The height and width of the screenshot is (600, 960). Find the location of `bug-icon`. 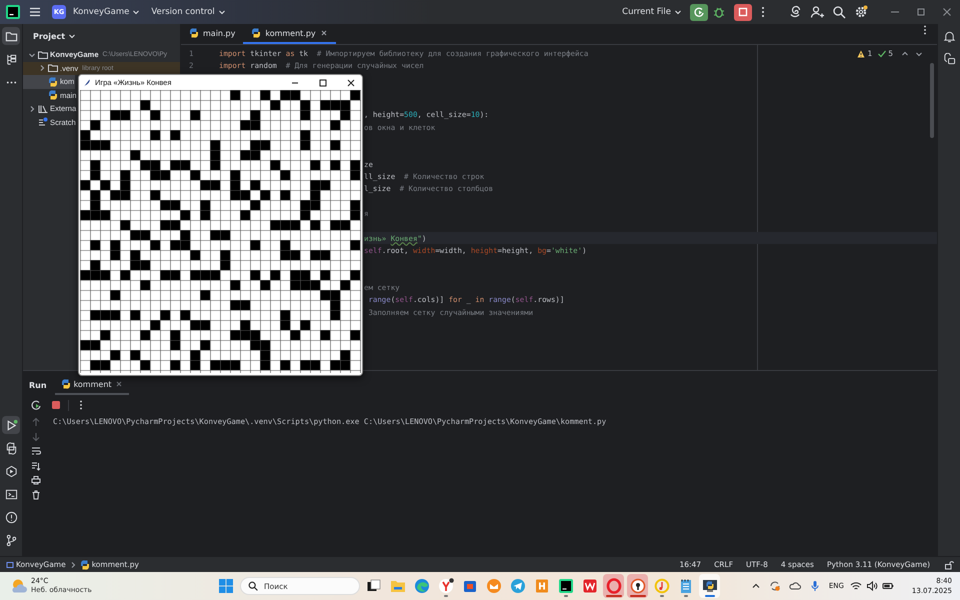

bug-icon is located at coordinates (719, 12).